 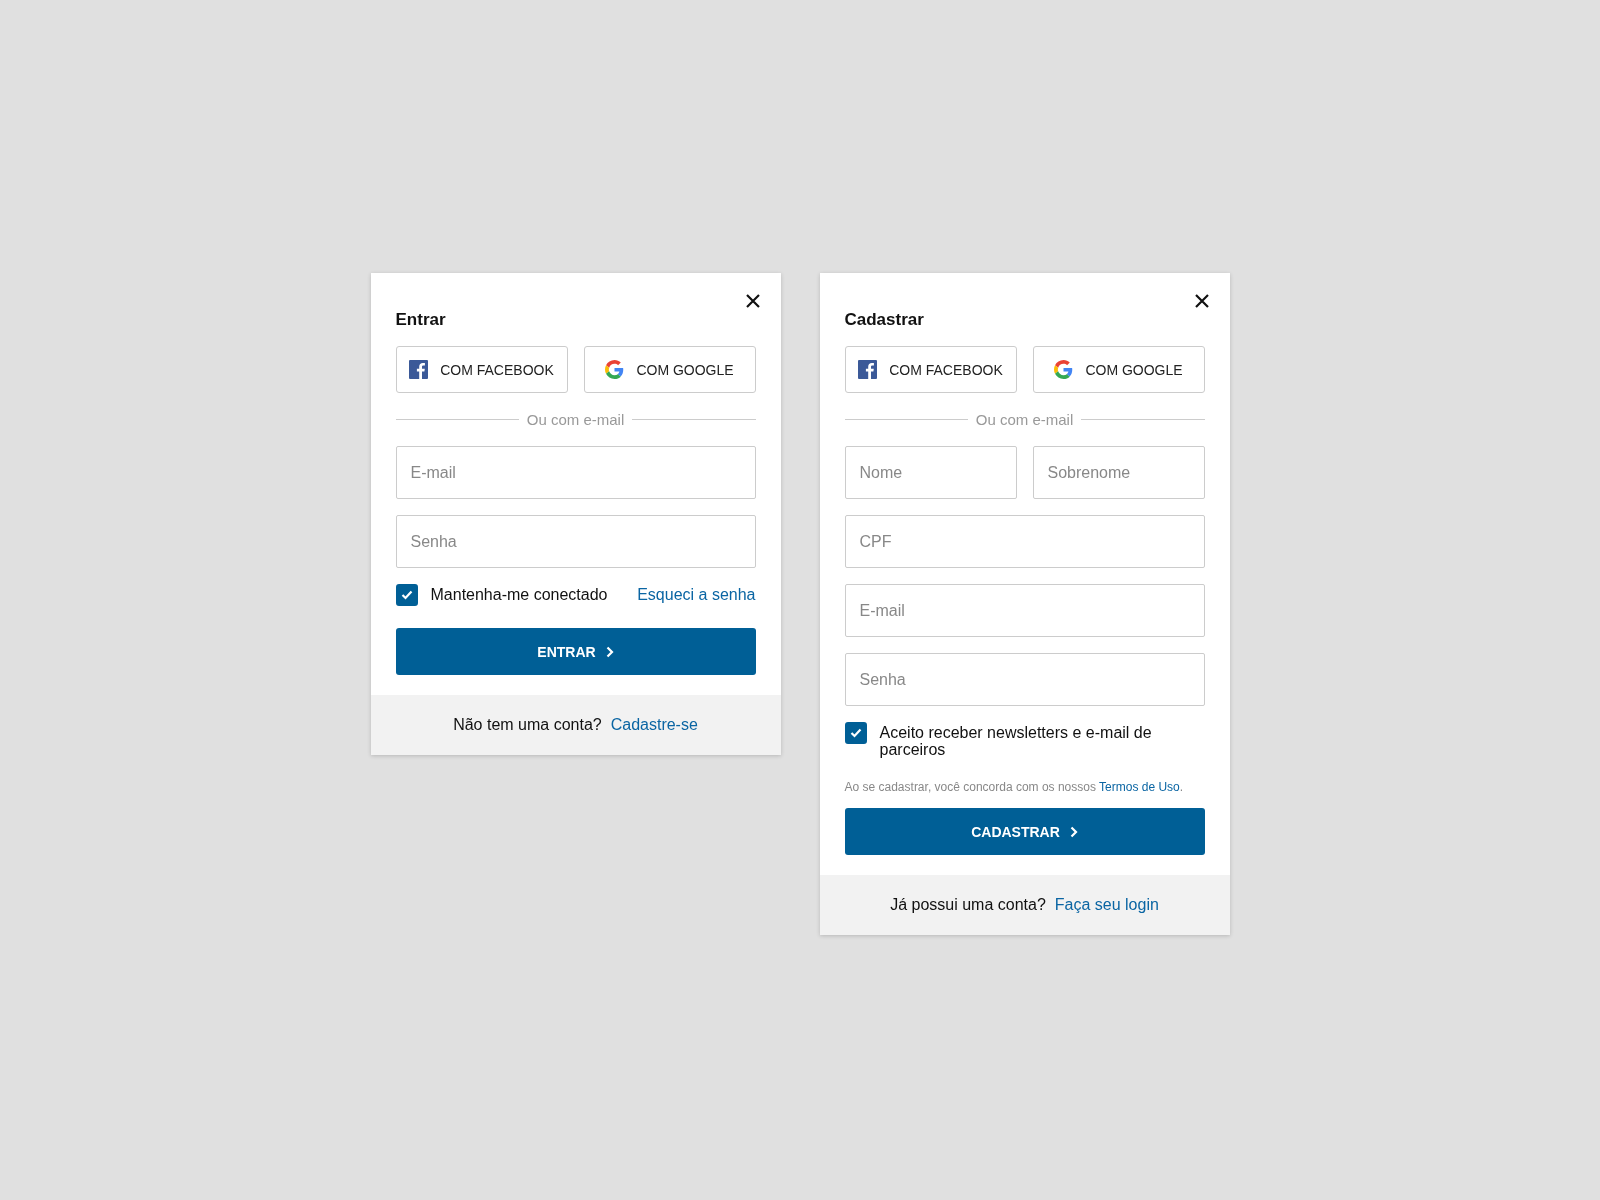 I want to click on footer-link: Cadastre-se, so click(x=654, y=725).